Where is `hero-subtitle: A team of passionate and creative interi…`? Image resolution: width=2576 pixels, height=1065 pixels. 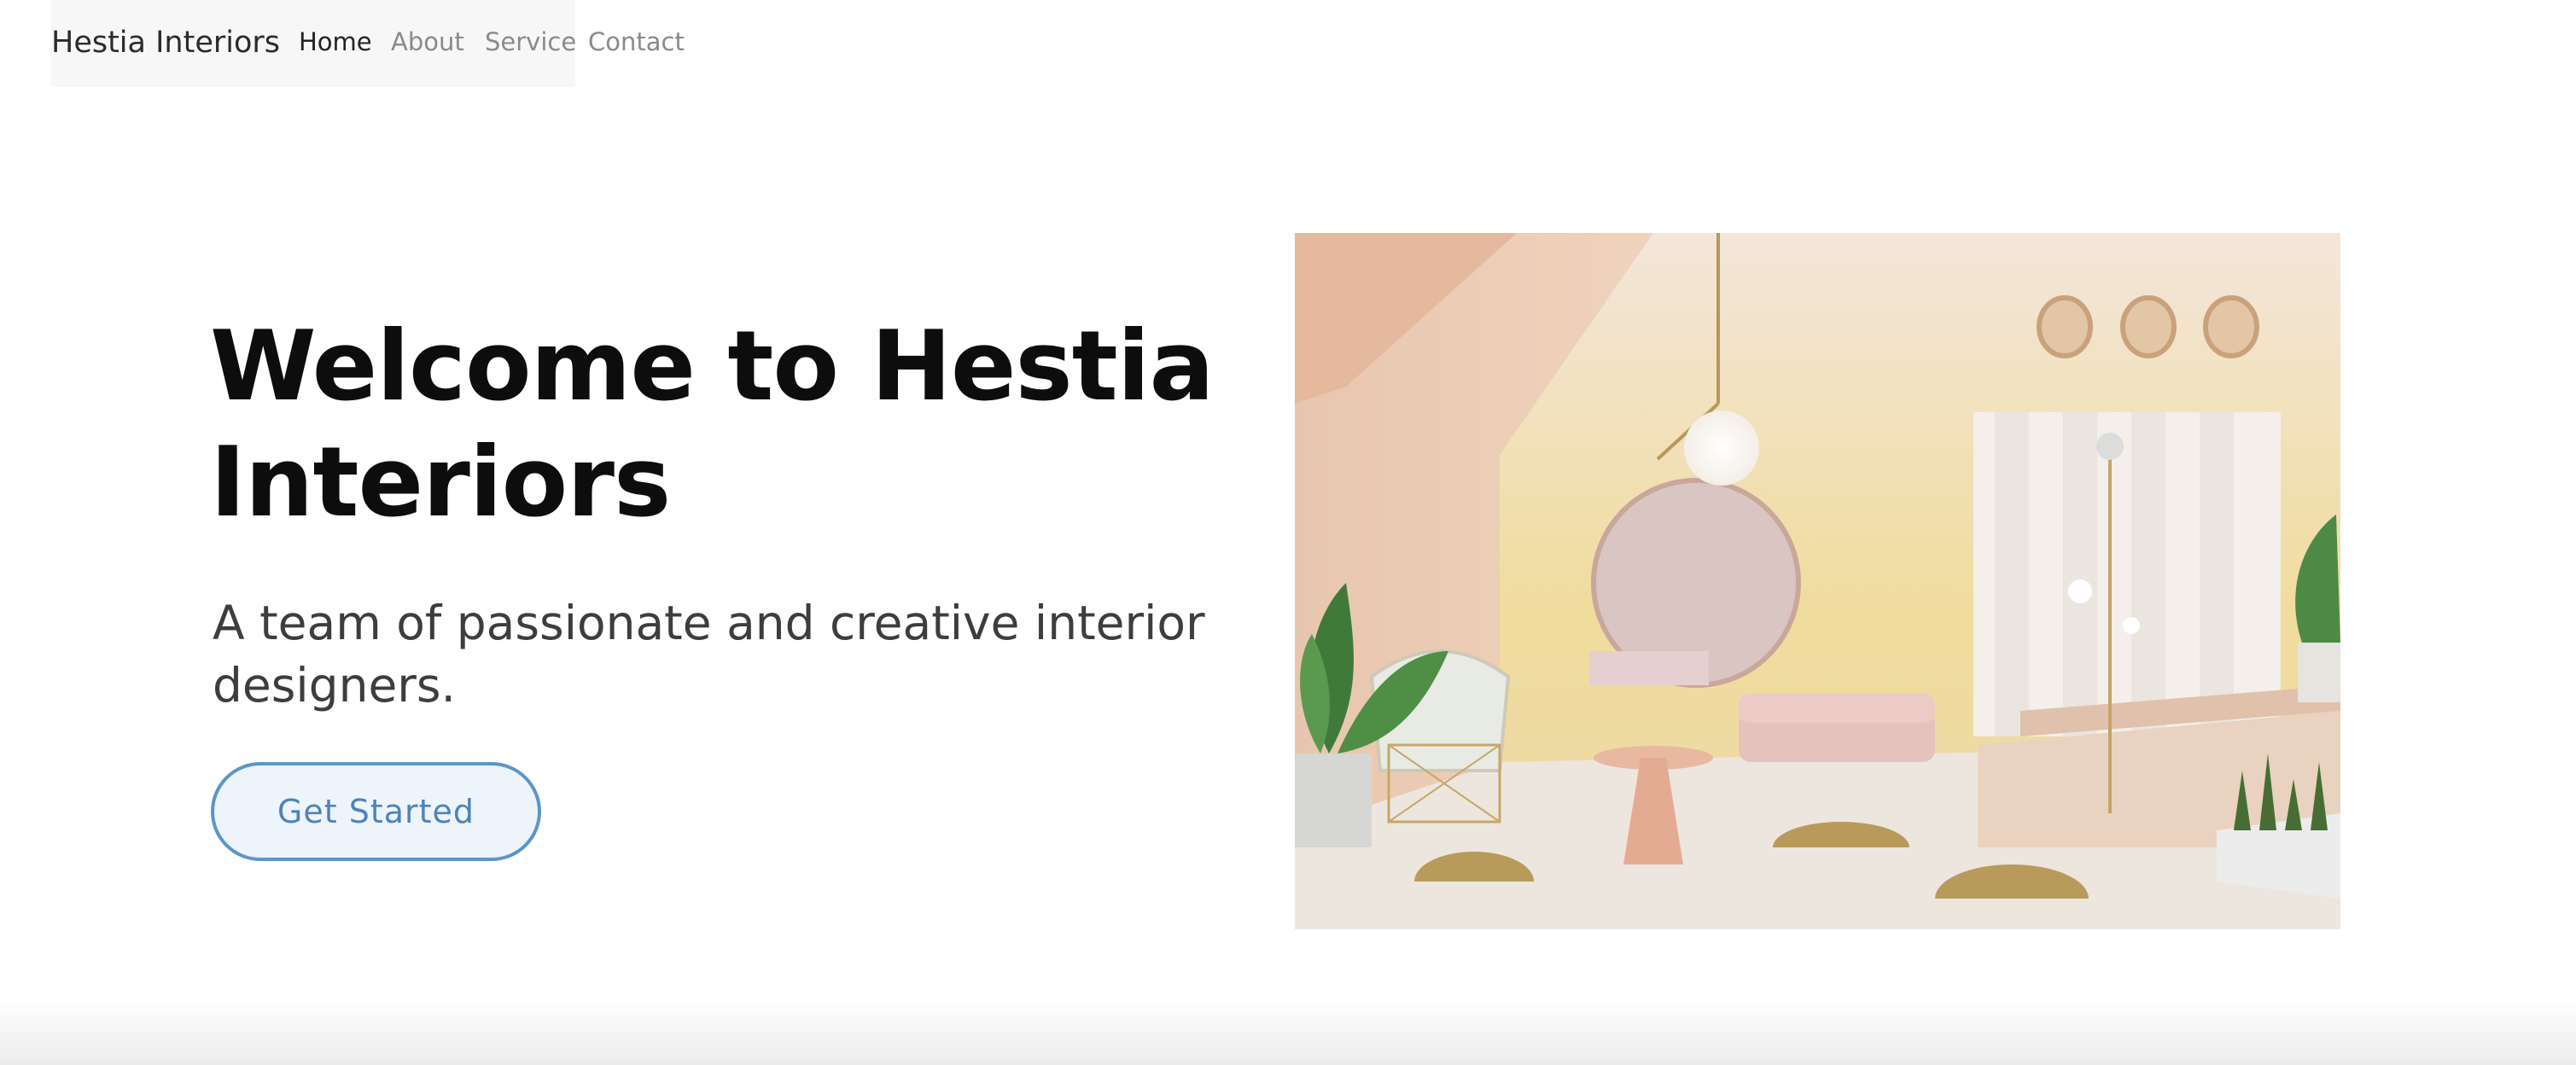 hero-subtitle: A team of passionate and creative interi… is located at coordinates (709, 654).